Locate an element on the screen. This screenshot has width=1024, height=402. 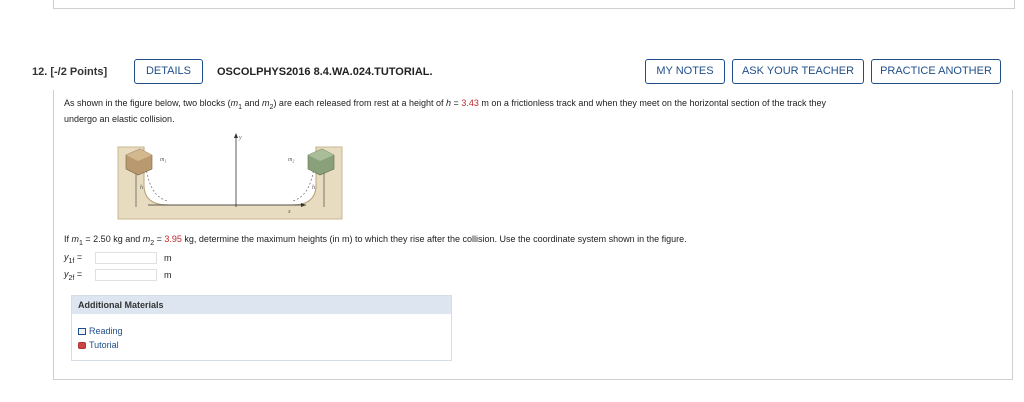
height-value: 3.43 is located at coordinates (470, 103).